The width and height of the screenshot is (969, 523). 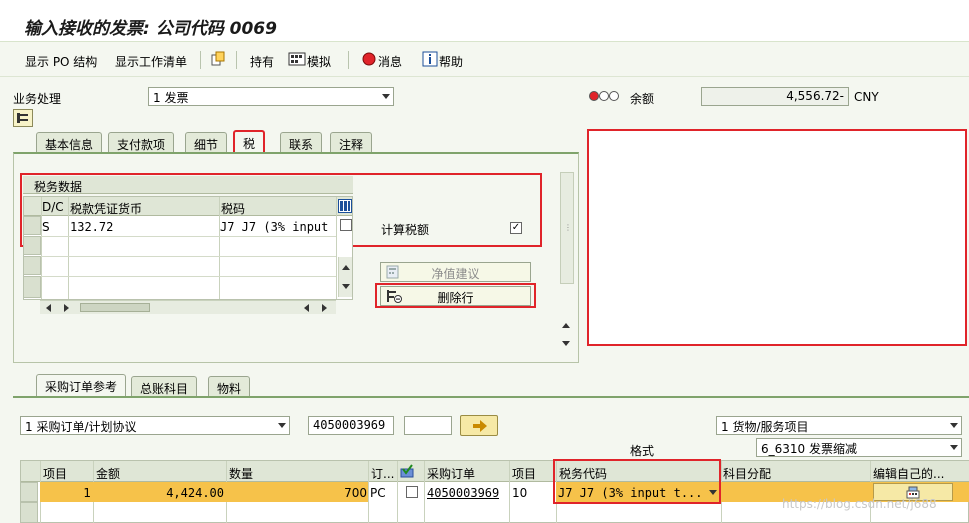 What do you see at coordinates (233, 209) in the screenshot?
I see `tax-col-taxcode: 税码` at bounding box center [233, 209].